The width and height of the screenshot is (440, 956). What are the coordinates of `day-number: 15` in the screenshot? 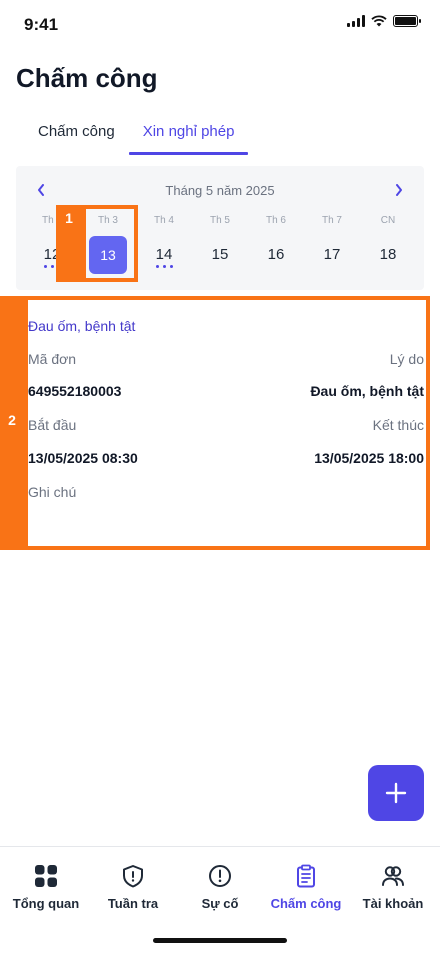 It's located at (220, 254).